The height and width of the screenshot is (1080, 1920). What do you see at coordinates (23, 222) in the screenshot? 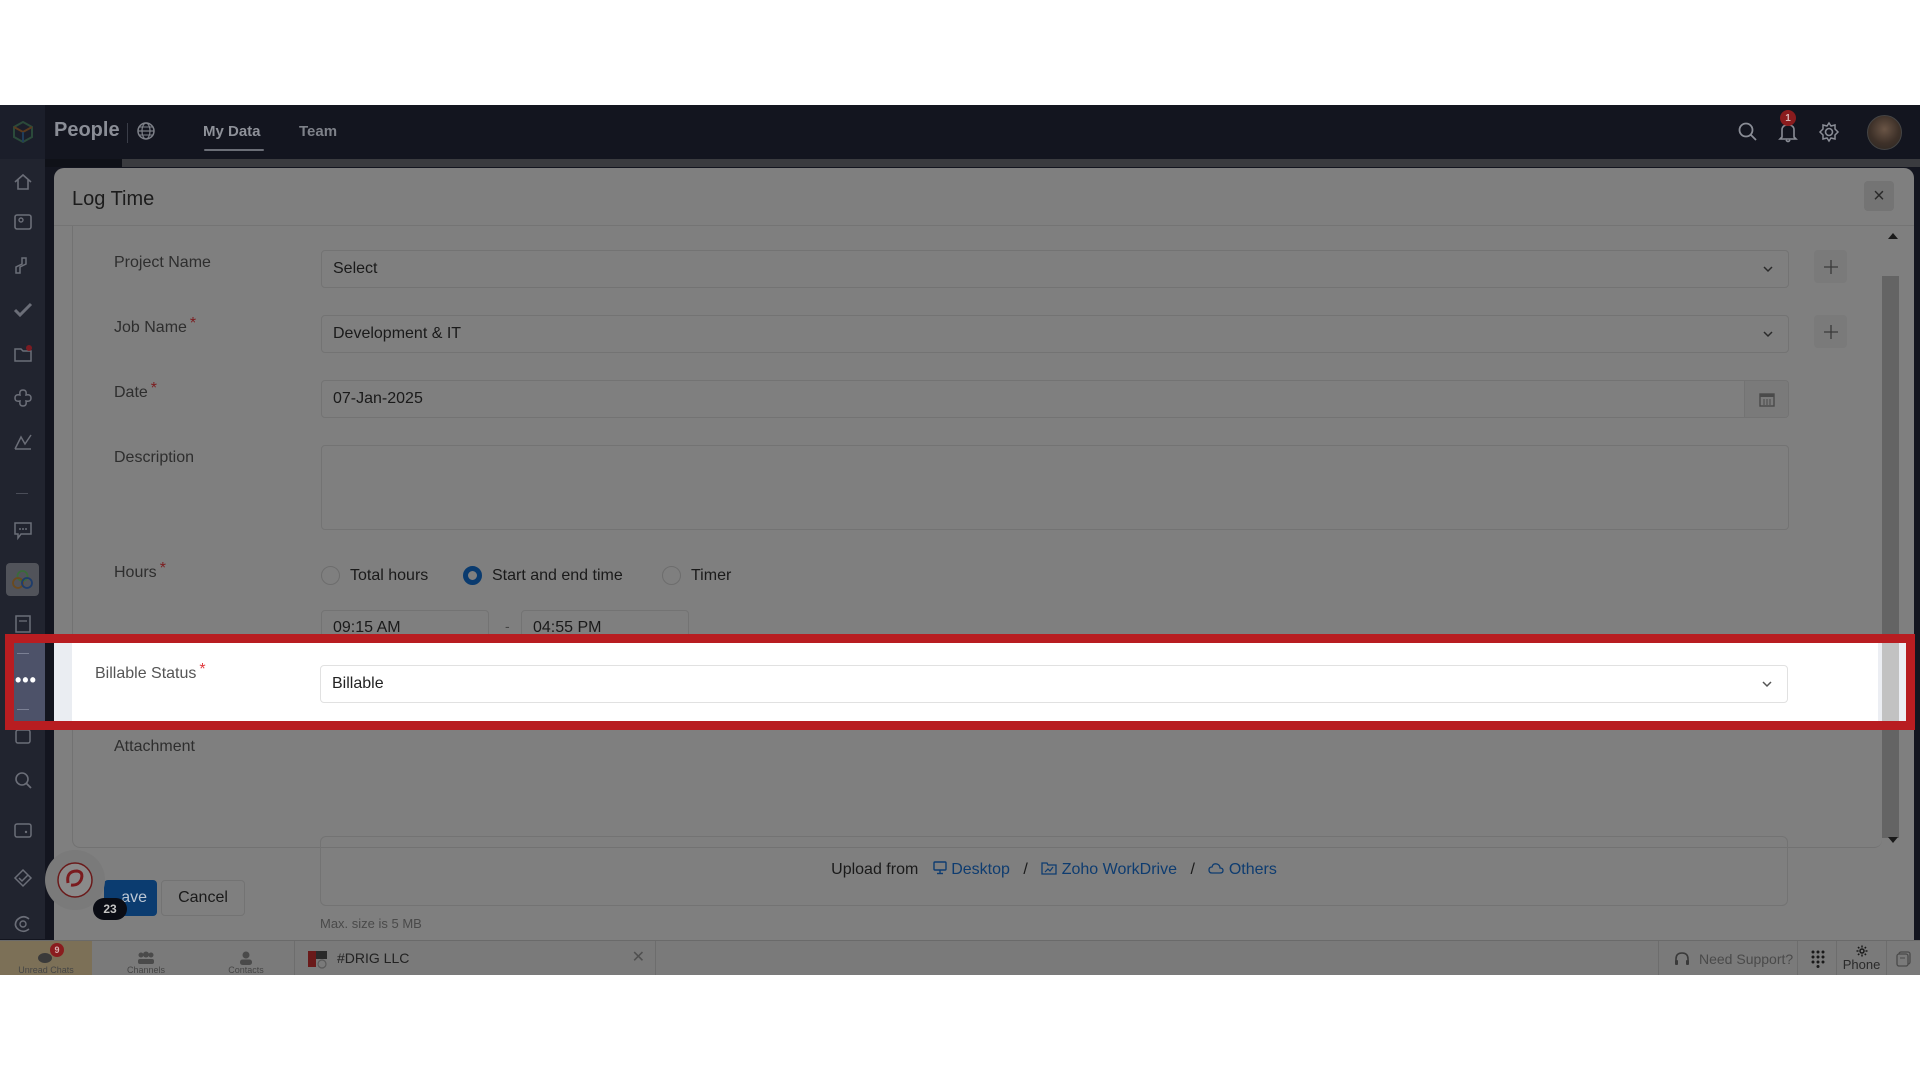
I see `profile-card-icon` at bounding box center [23, 222].